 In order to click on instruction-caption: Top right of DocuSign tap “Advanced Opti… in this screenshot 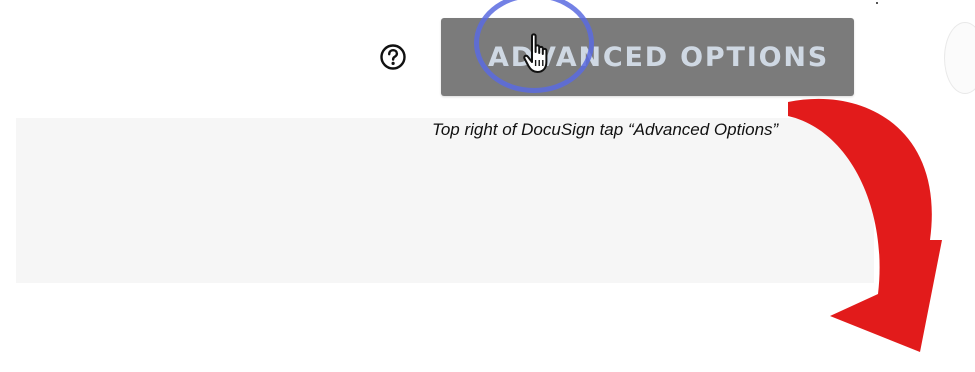, I will do `click(605, 129)`.